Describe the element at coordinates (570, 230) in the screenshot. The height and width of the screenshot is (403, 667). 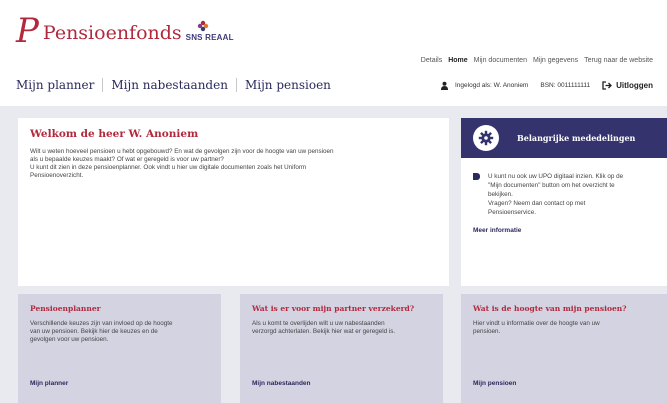
I see `more-info-link: Meer informatie` at that location.